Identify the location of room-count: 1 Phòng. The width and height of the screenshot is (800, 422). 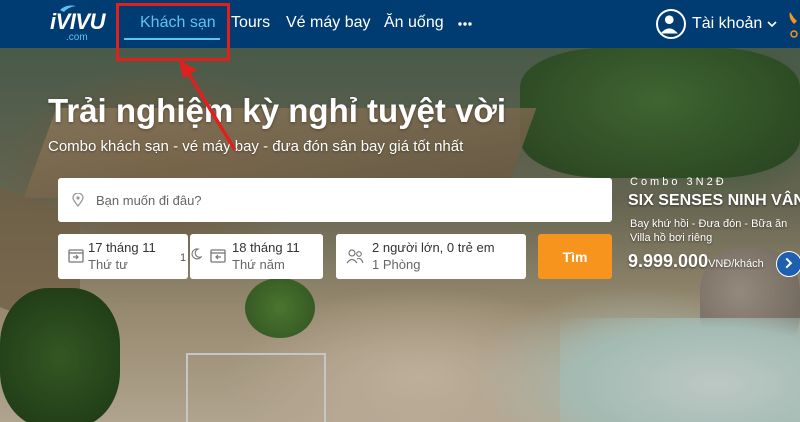
(396, 264).